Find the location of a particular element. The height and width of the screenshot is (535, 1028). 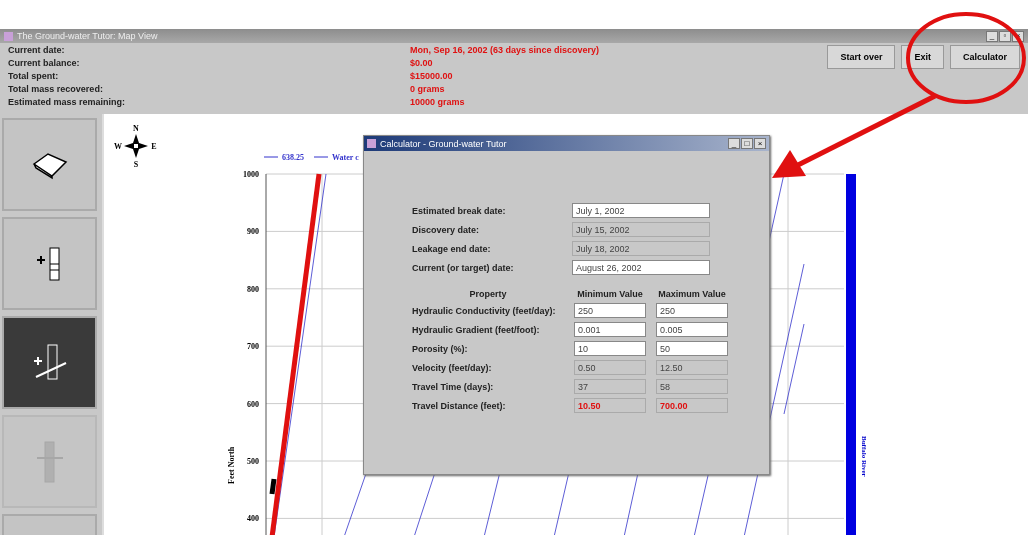

status-value: $15000.00 is located at coordinates (432, 77).